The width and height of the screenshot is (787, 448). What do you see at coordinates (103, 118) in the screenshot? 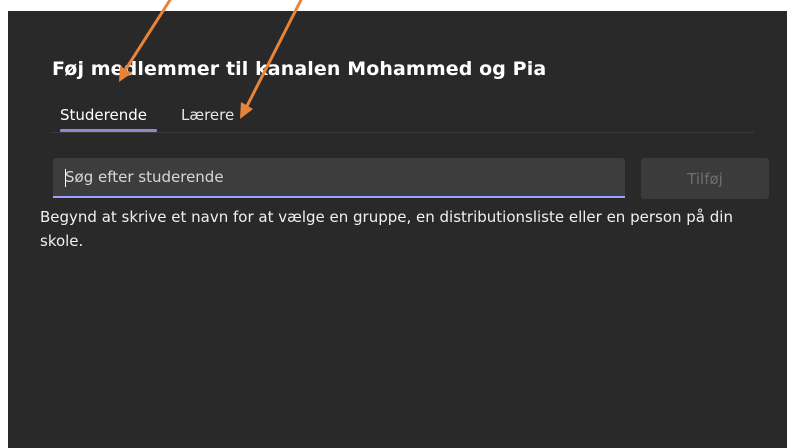
I see `tab-studerende: Studerende` at bounding box center [103, 118].